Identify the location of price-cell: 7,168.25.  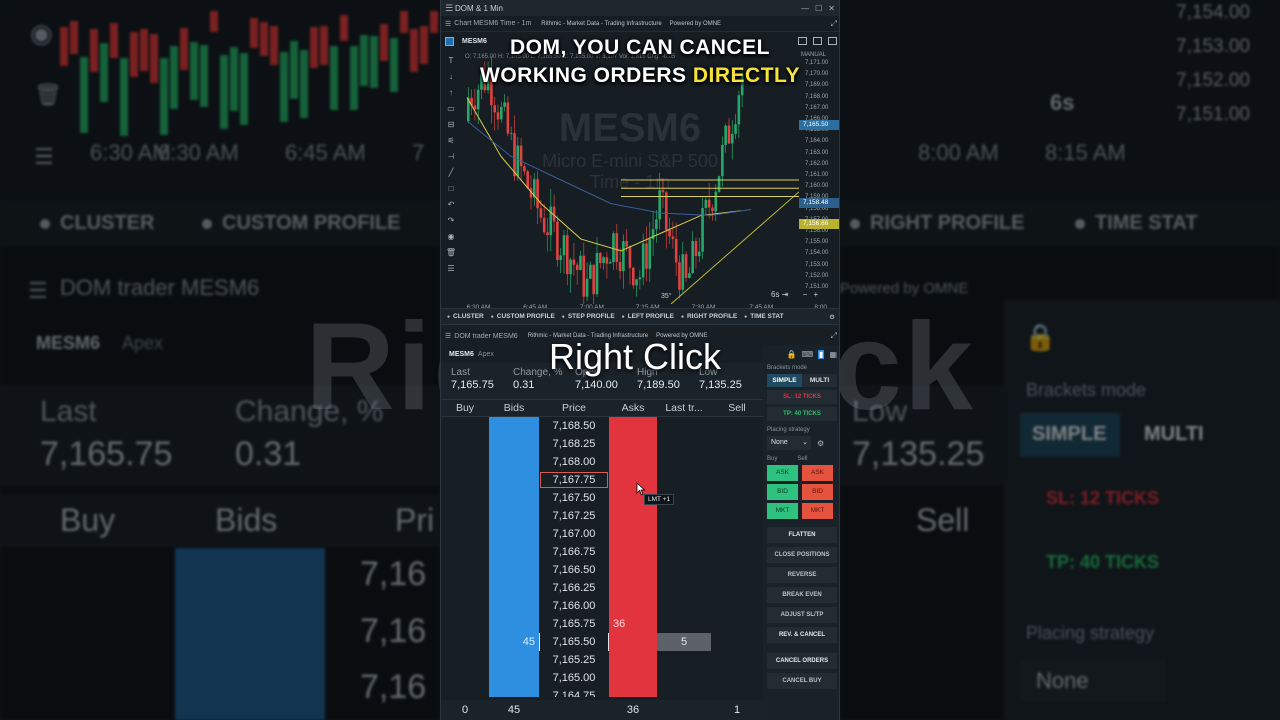
(574, 444).